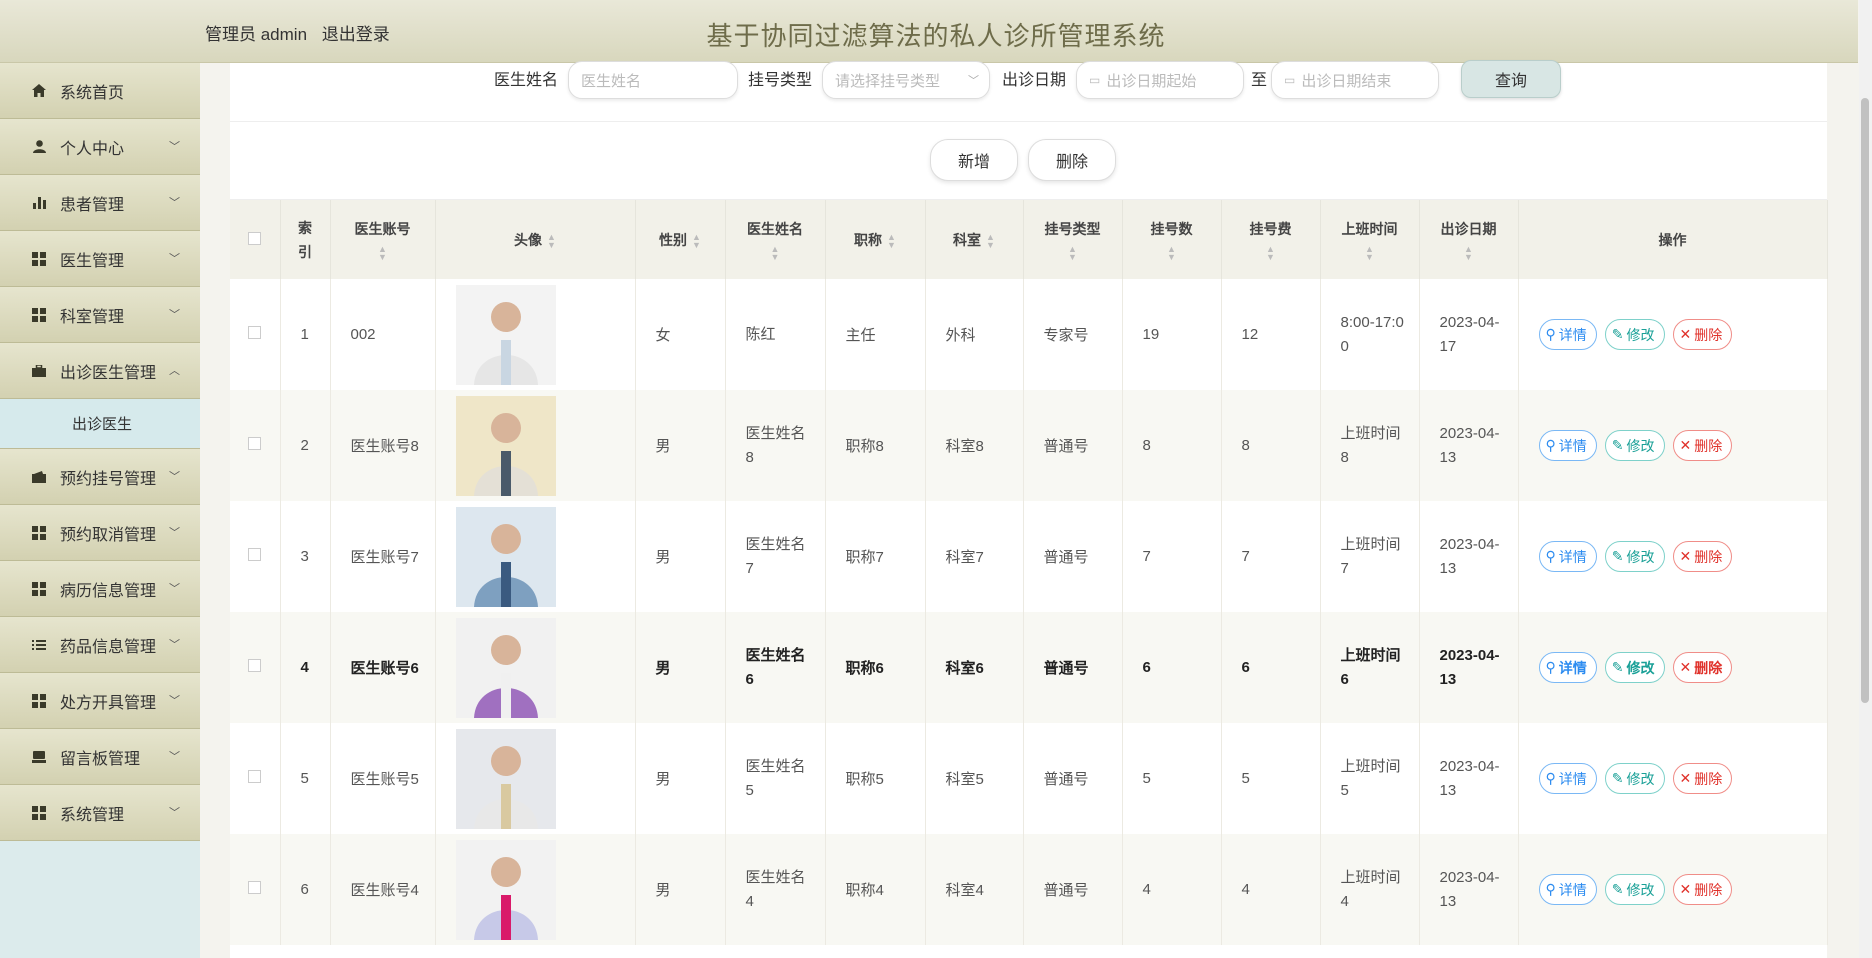 The image size is (1872, 958). Describe the element at coordinates (174, 371) in the screenshot. I see `chevron-up-icon: ︿` at that location.